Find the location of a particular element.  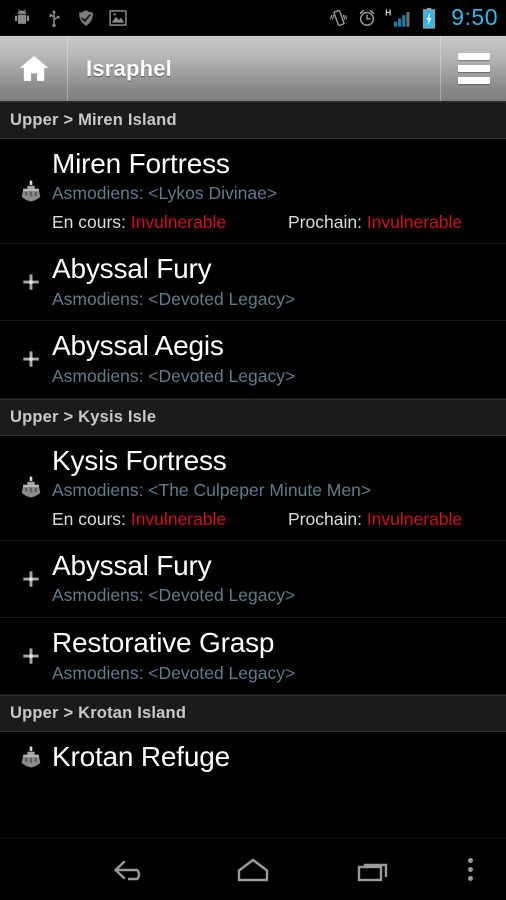

battery-charging-icon is located at coordinates (429, 18).